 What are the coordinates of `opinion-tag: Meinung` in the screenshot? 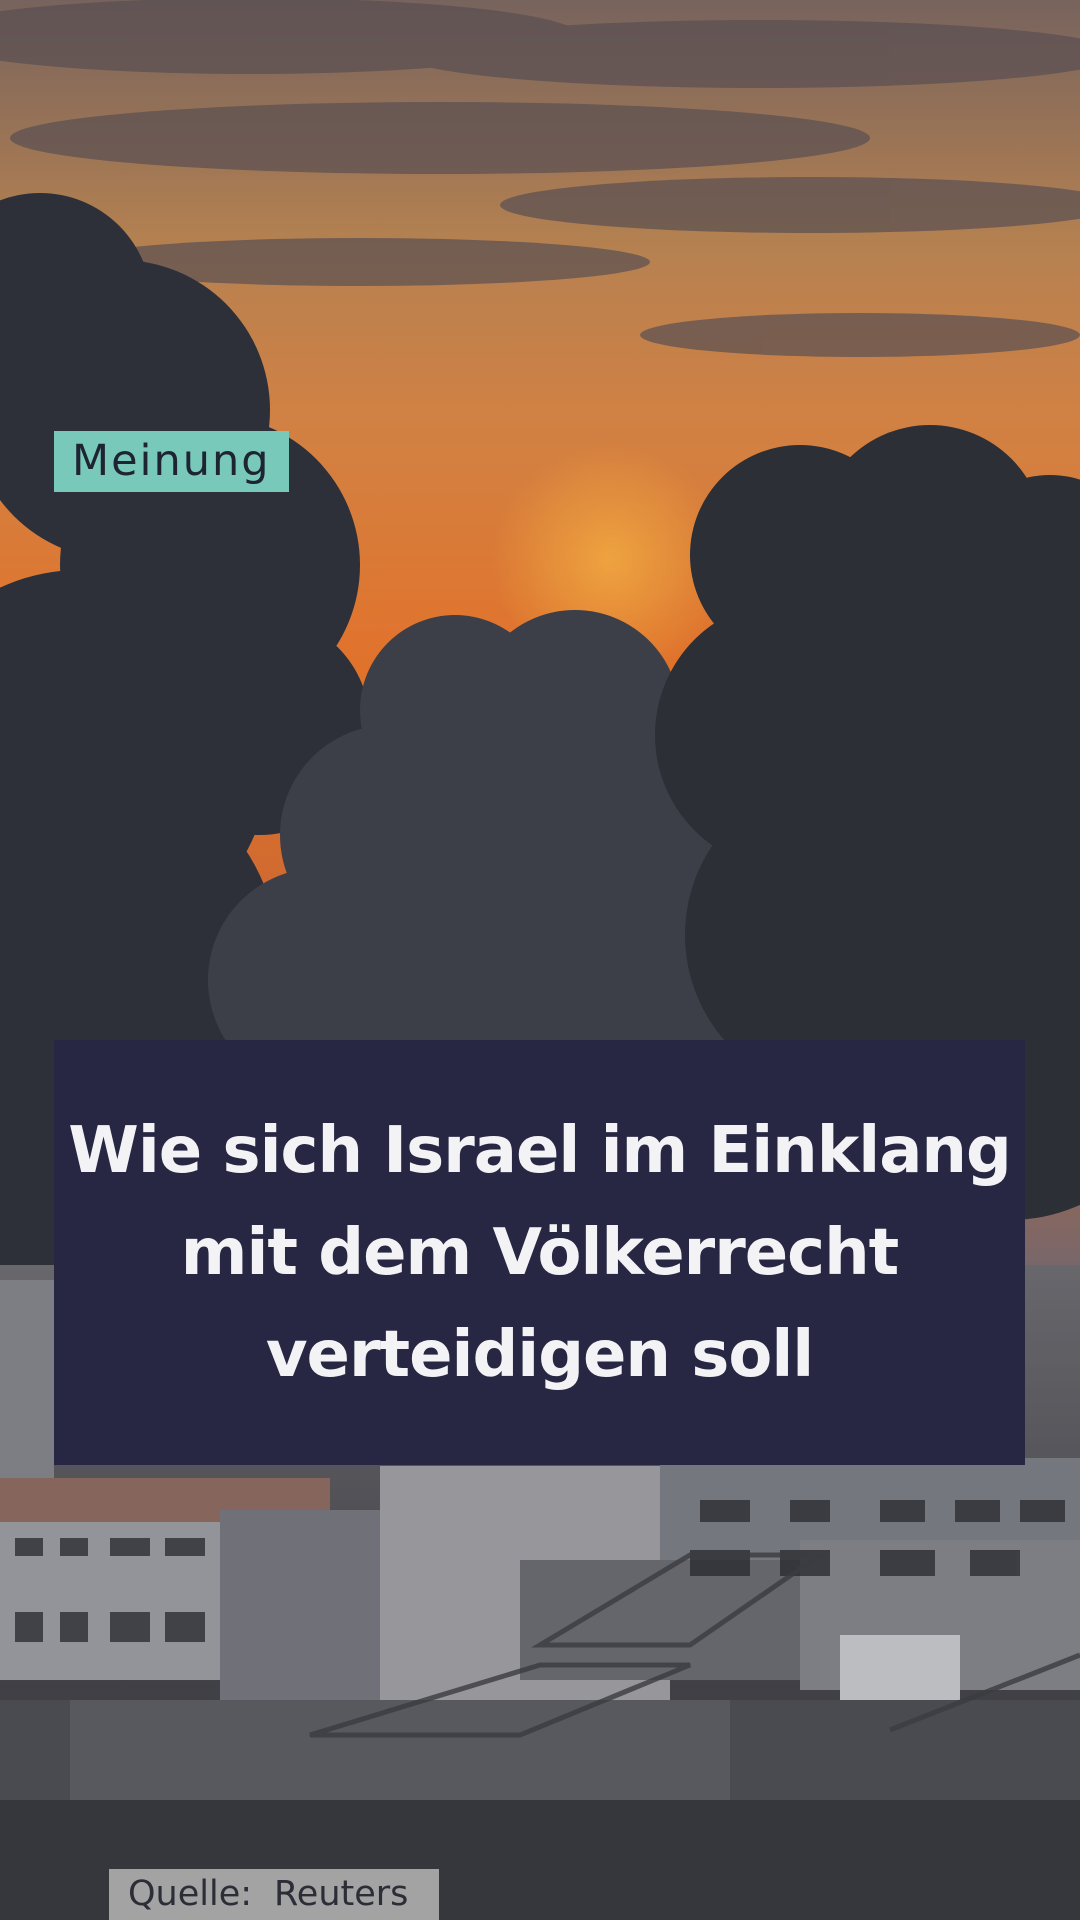 It's located at (171, 461).